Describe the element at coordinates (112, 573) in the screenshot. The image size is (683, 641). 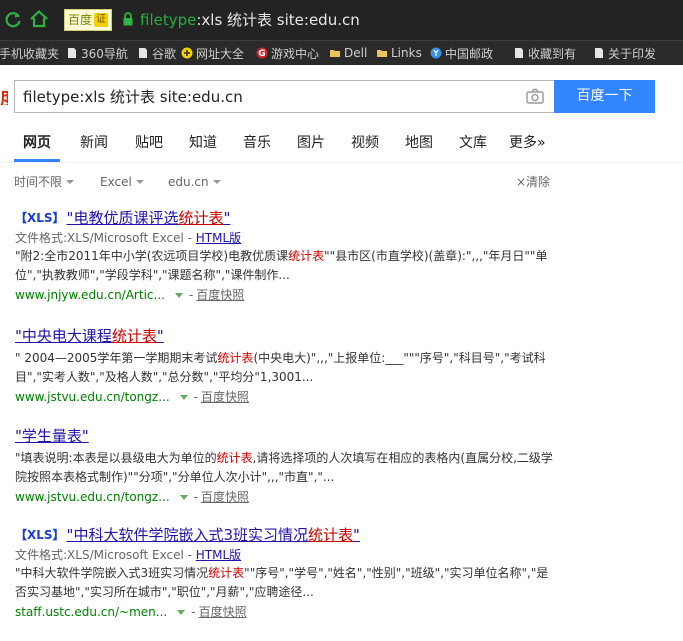
I see `abstract-text: "中科大软件学院嵌入式3班实习情况` at that location.